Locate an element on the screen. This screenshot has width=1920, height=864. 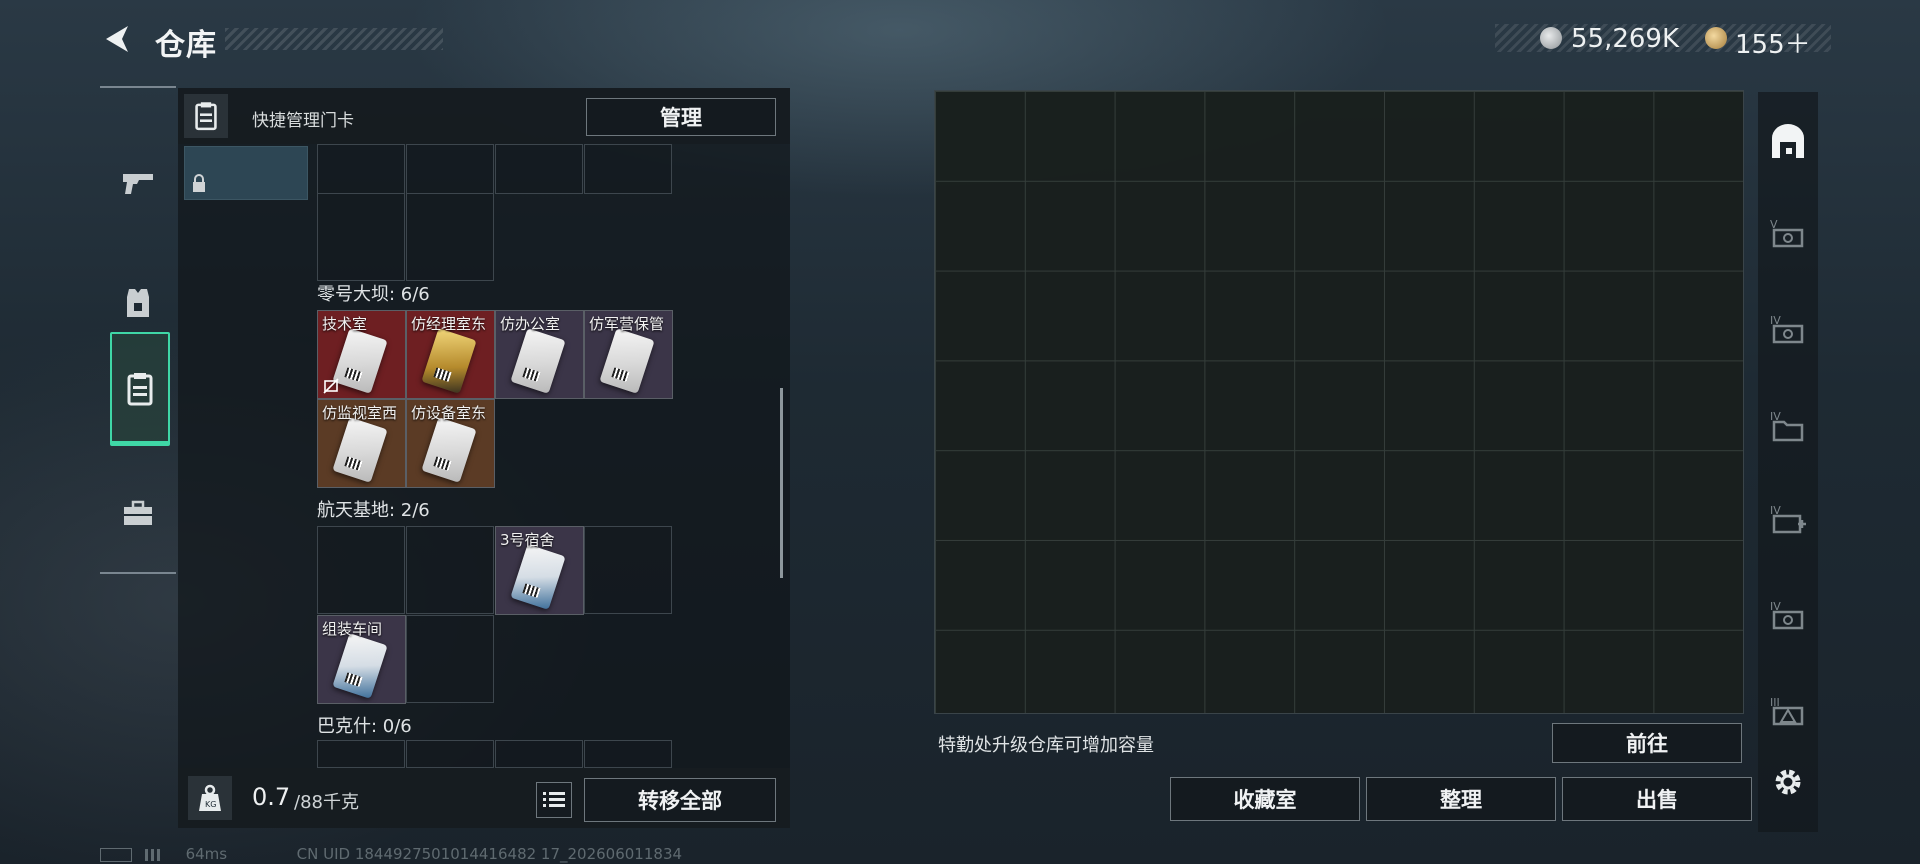
tab-tools is located at coordinates (138, 513).